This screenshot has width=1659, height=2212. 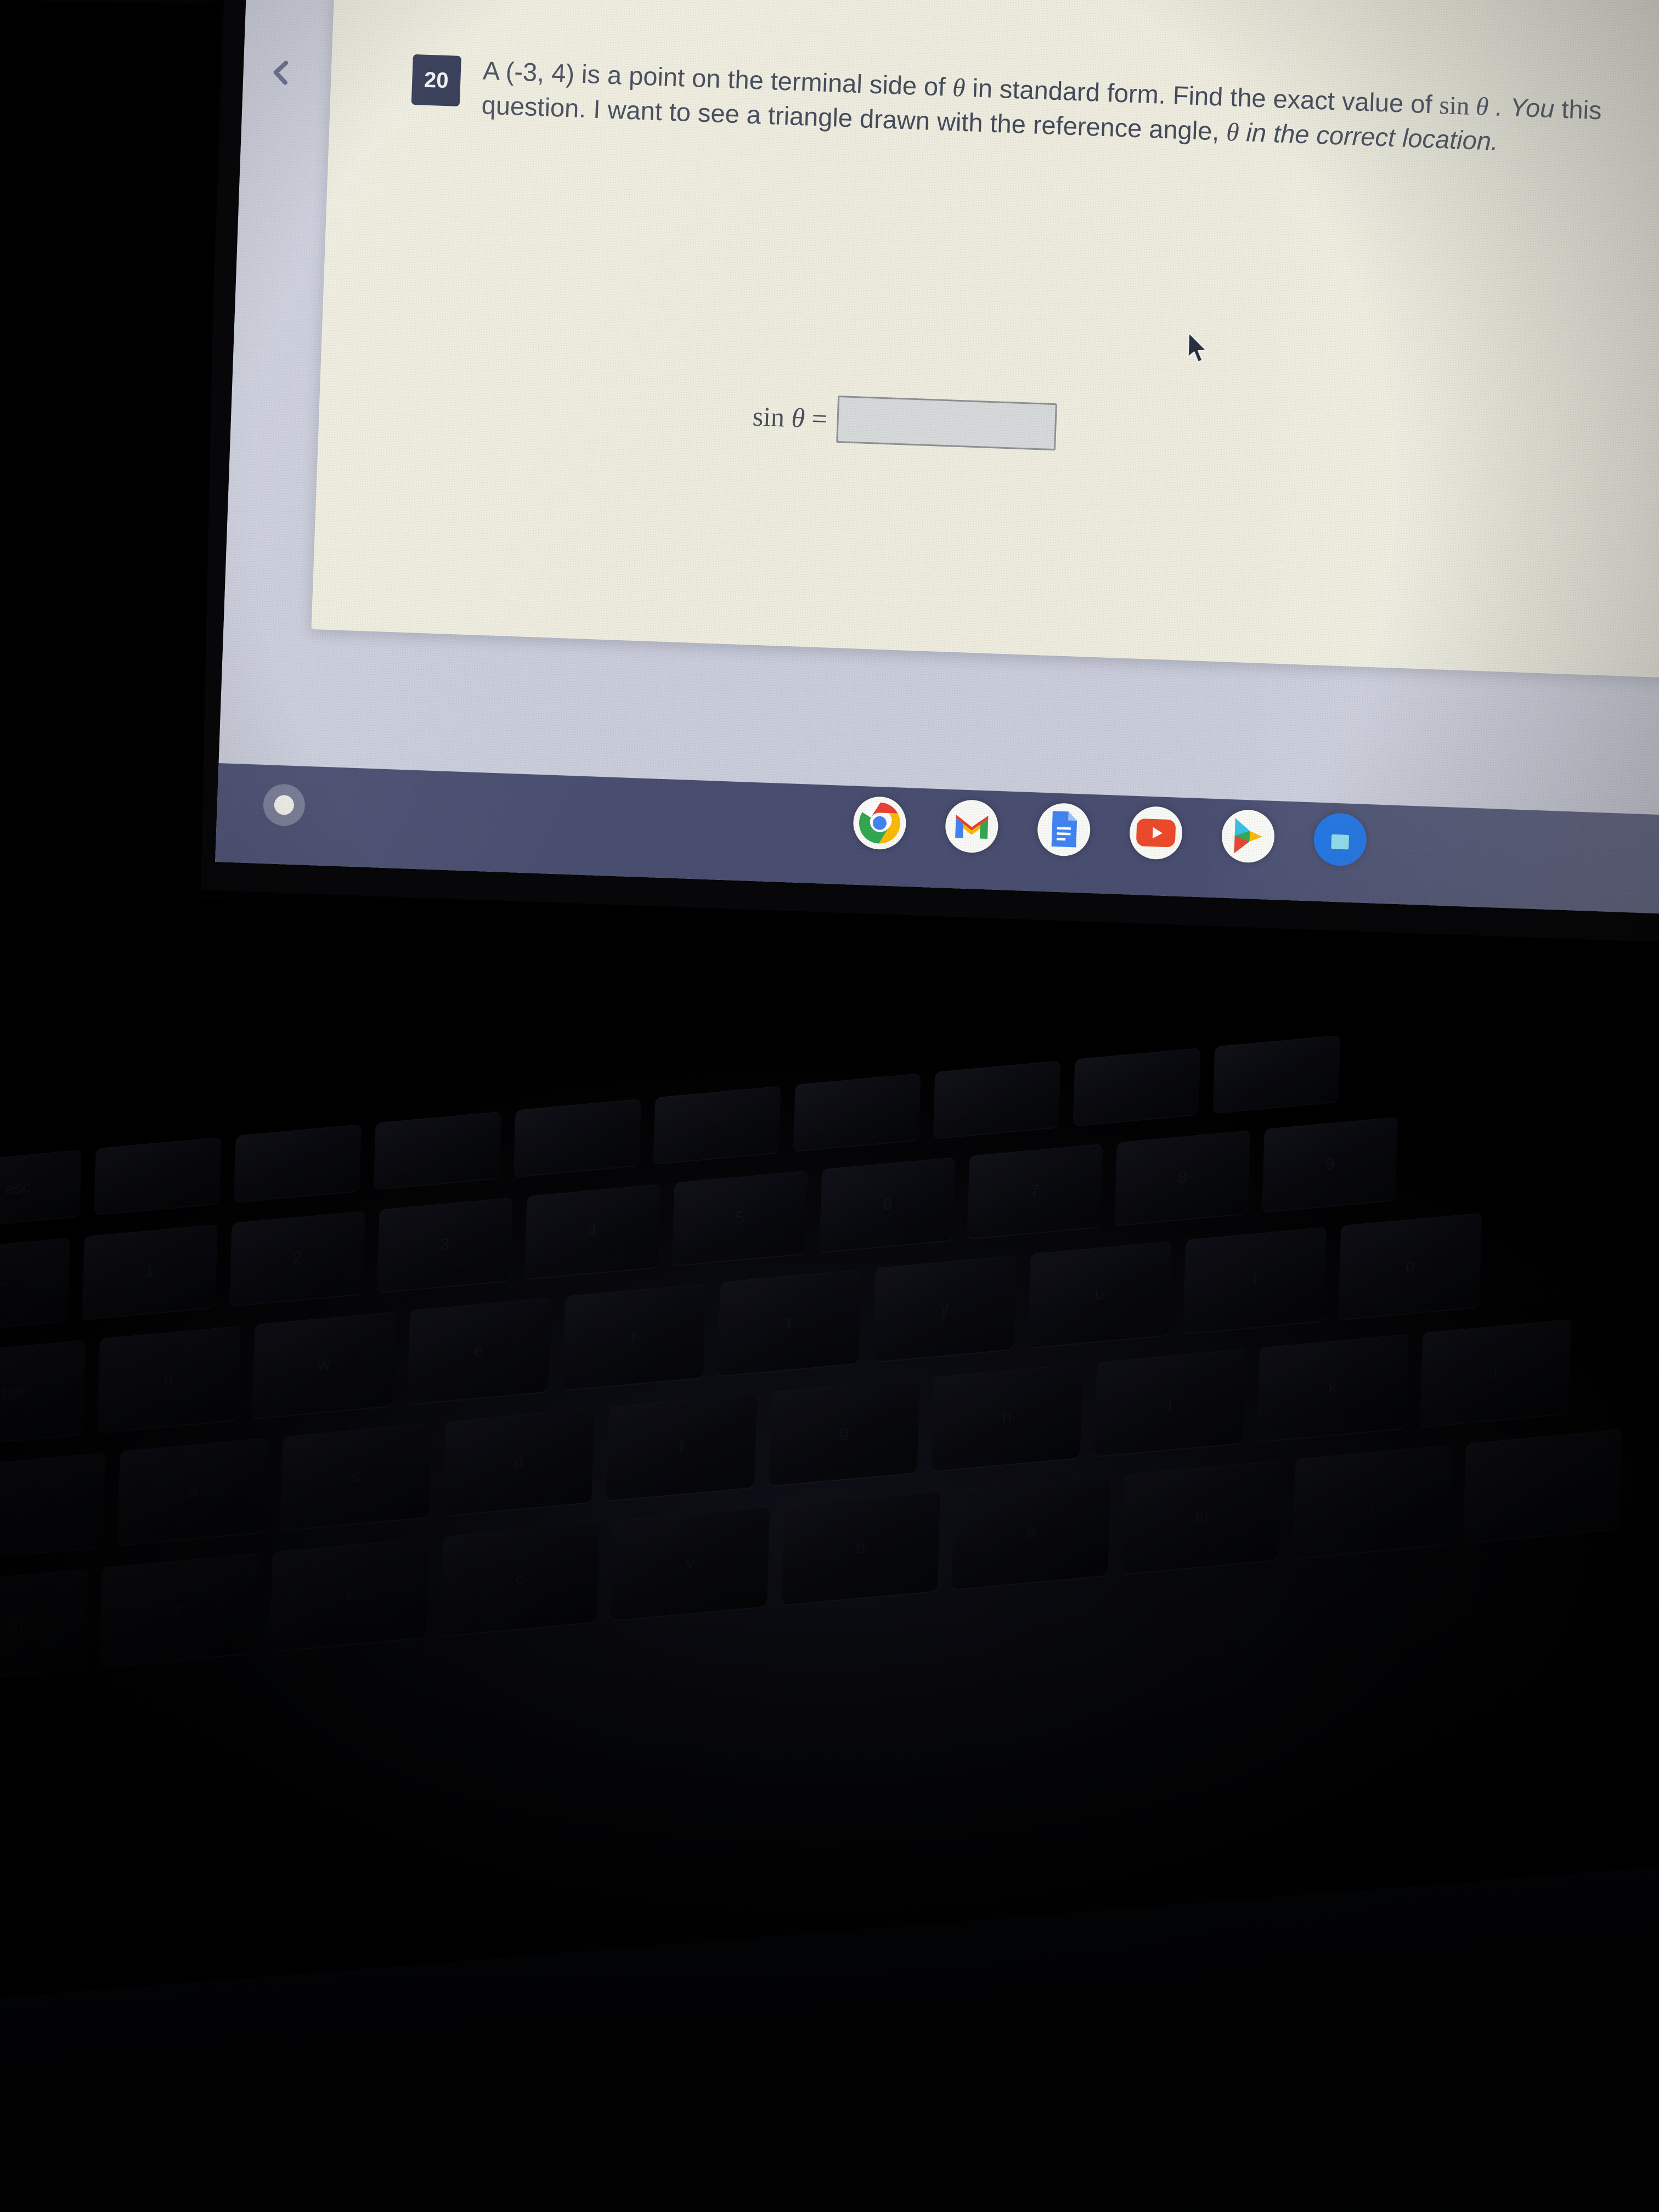 What do you see at coordinates (861, 1548) in the screenshot?
I see `keyboard-key: b` at bounding box center [861, 1548].